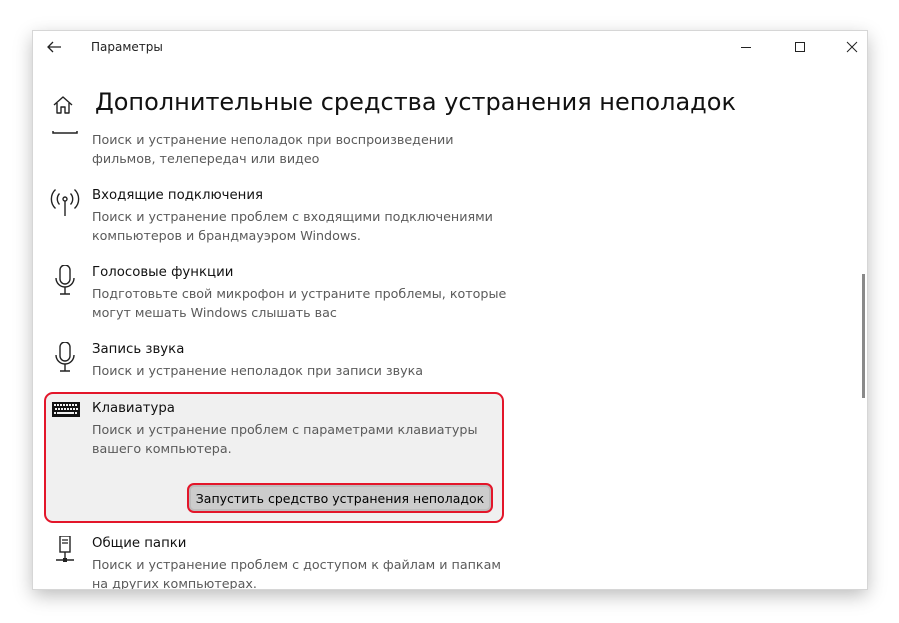  What do you see at coordinates (65, 149) in the screenshot?
I see `video-icon` at bounding box center [65, 149].